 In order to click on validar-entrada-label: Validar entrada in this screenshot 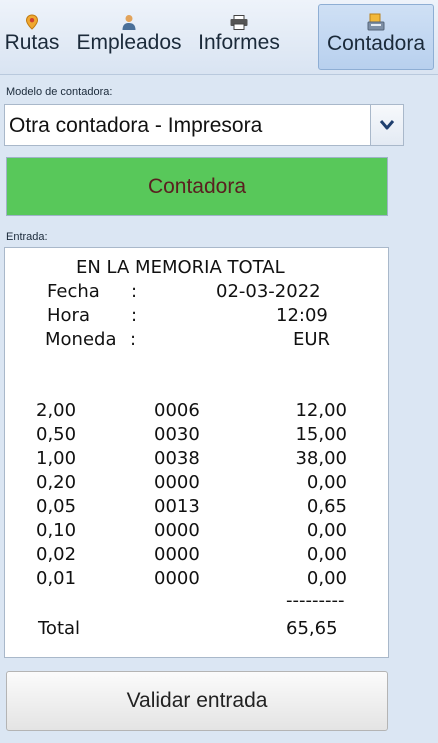, I will do `click(197, 700)`.